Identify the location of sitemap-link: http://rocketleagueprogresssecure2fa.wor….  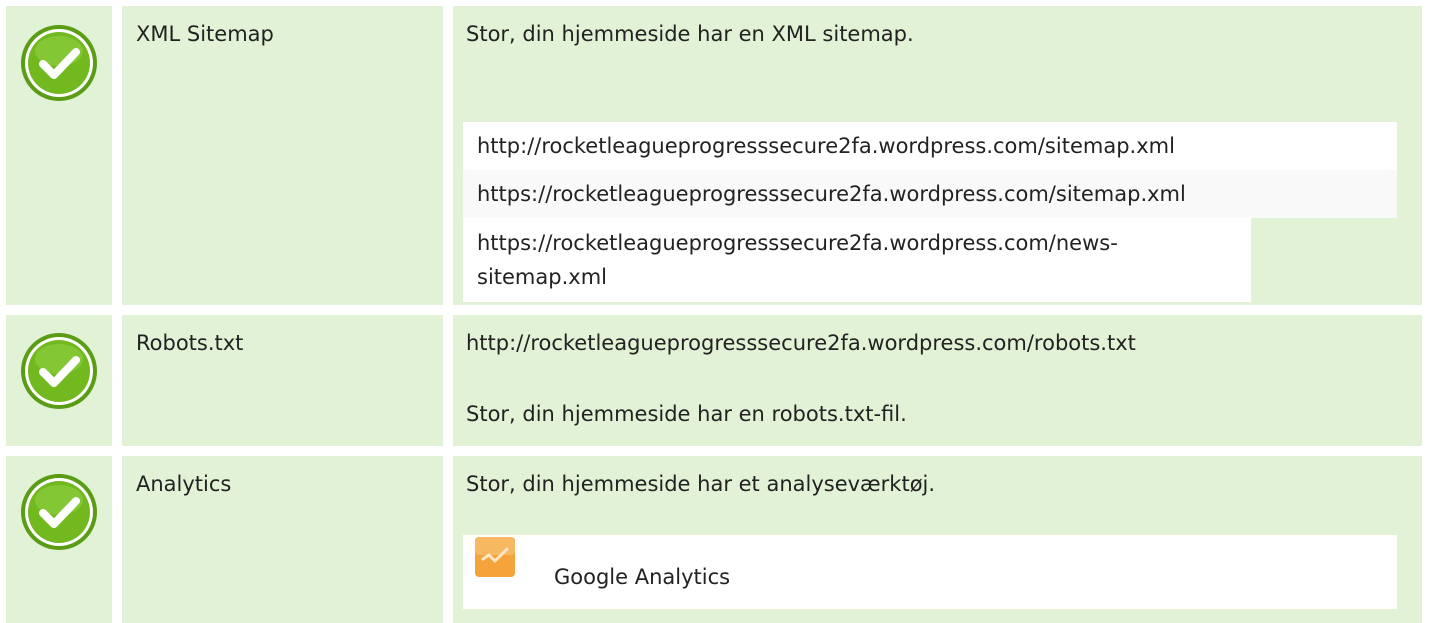
(930, 146).